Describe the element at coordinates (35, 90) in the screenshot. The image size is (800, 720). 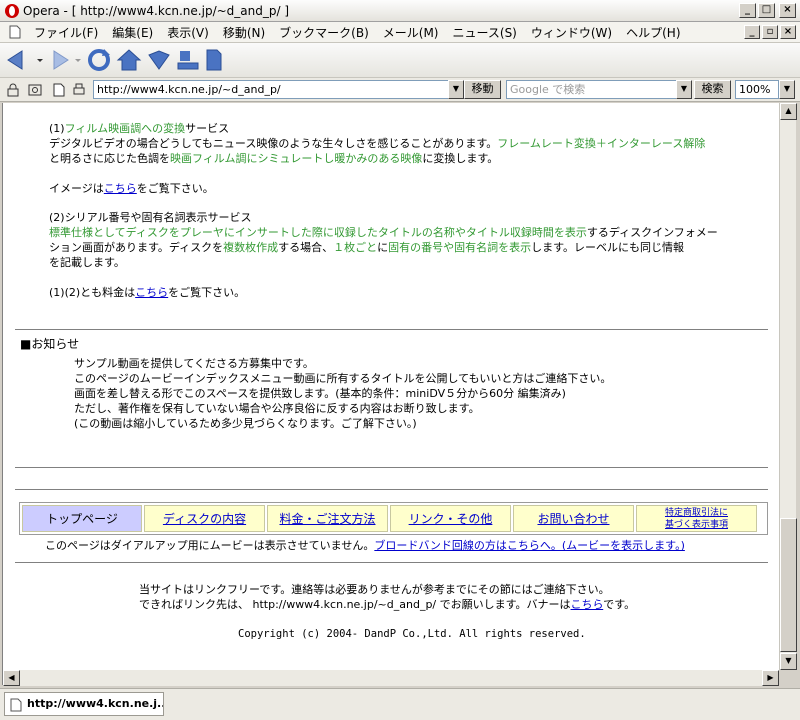
I see `cookie-icon` at that location.